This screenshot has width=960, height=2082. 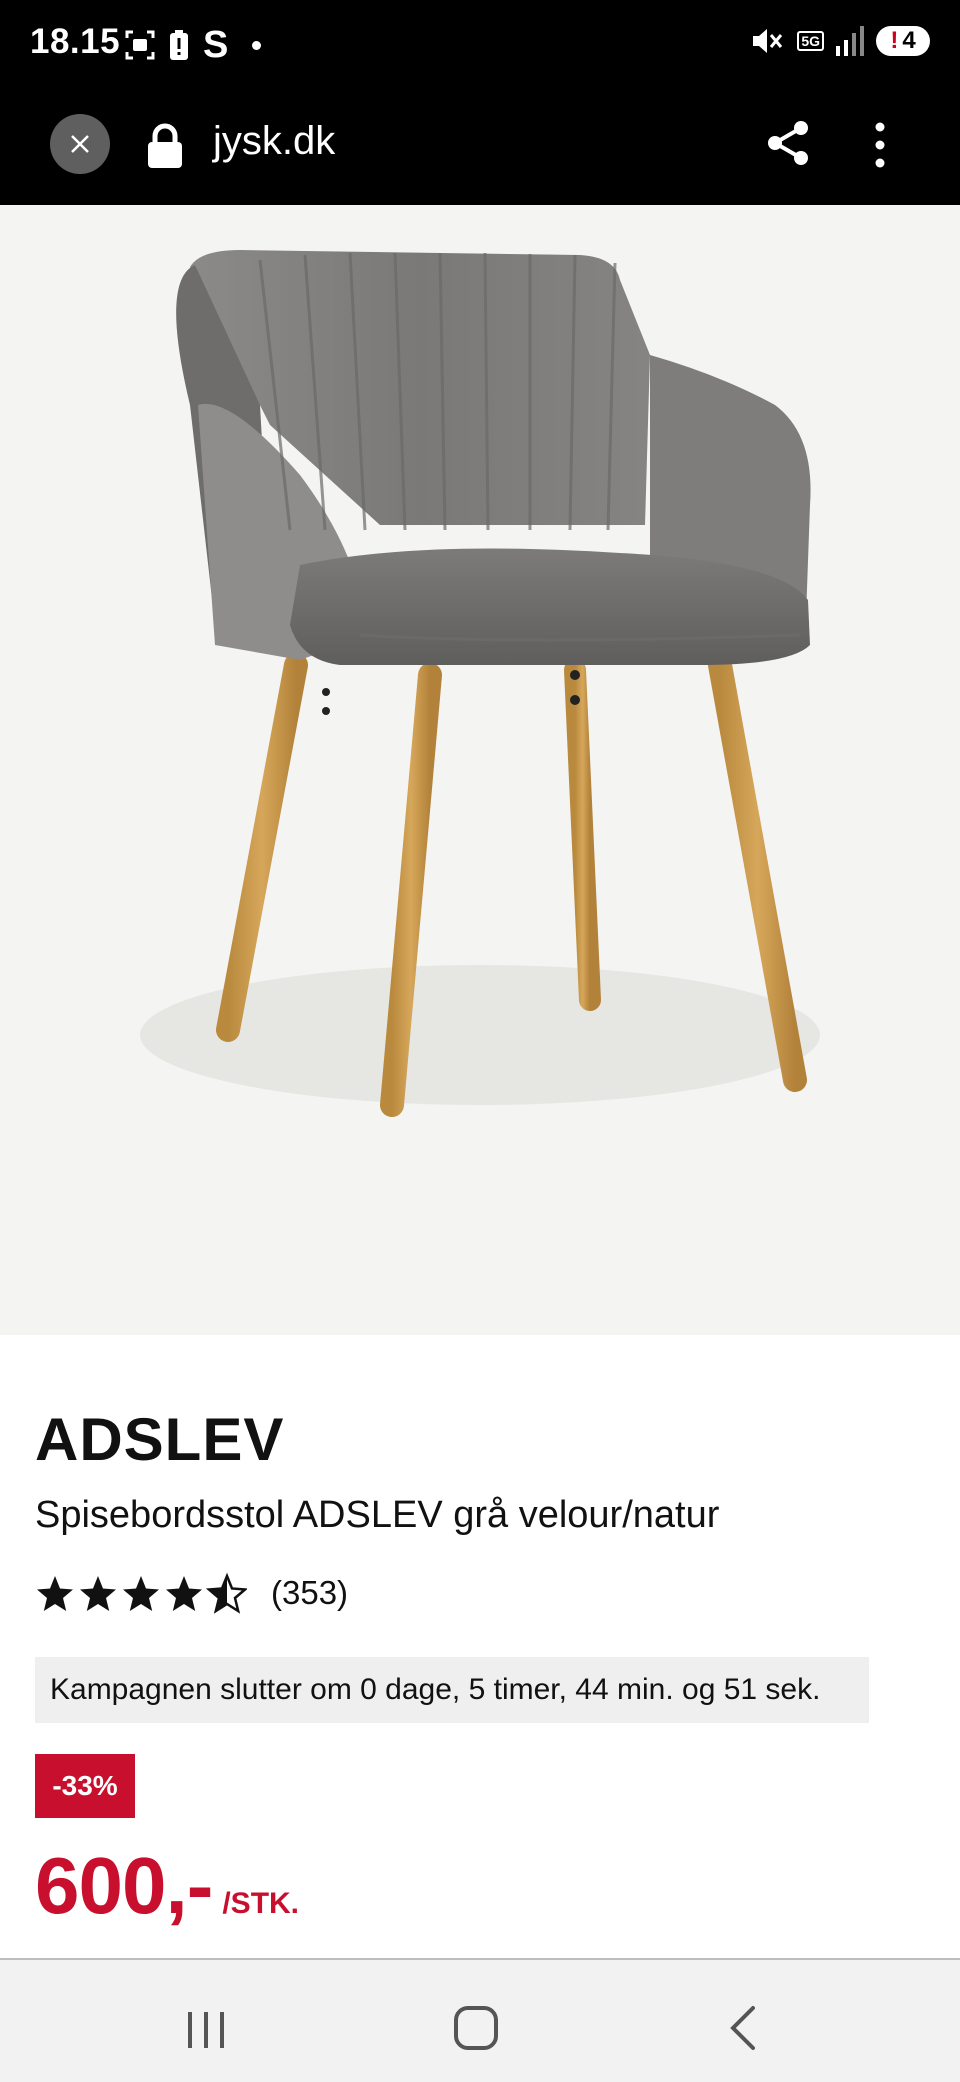 I want to click on battery-alert-icon: !, so click(x=894, y=40).